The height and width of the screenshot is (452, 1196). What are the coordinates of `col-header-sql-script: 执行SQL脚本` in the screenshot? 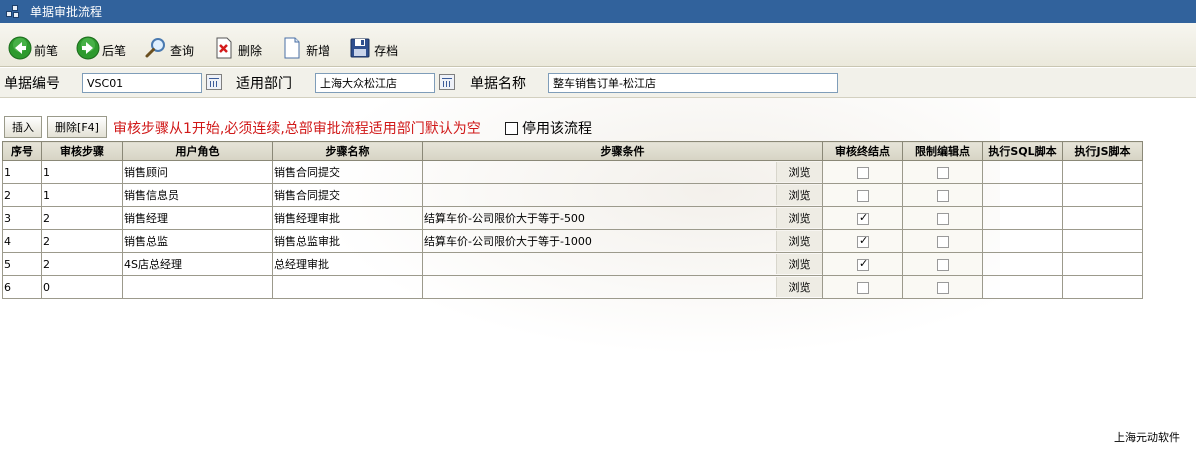 It's located at (1022, 151).